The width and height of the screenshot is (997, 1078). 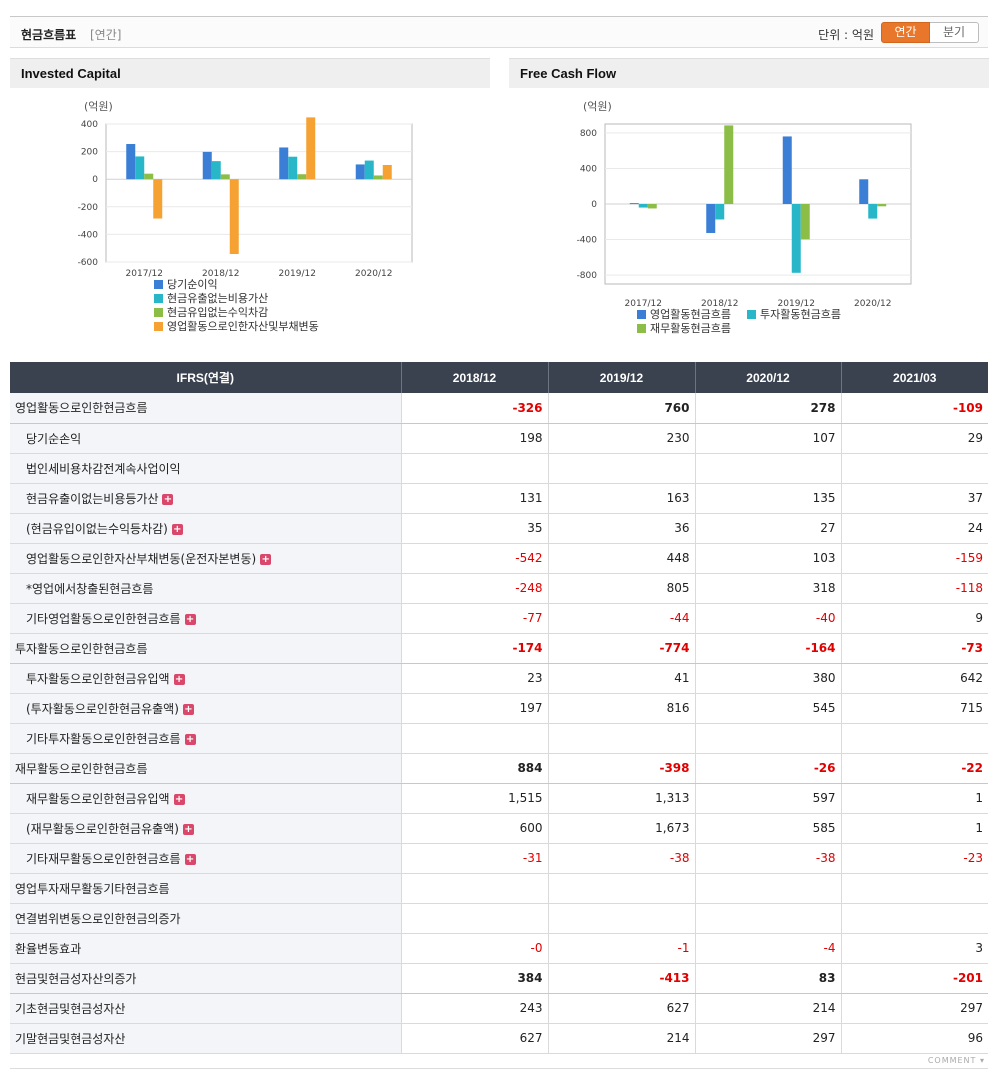 I want to click on value-cell: 37, so click(x=914, y=498).